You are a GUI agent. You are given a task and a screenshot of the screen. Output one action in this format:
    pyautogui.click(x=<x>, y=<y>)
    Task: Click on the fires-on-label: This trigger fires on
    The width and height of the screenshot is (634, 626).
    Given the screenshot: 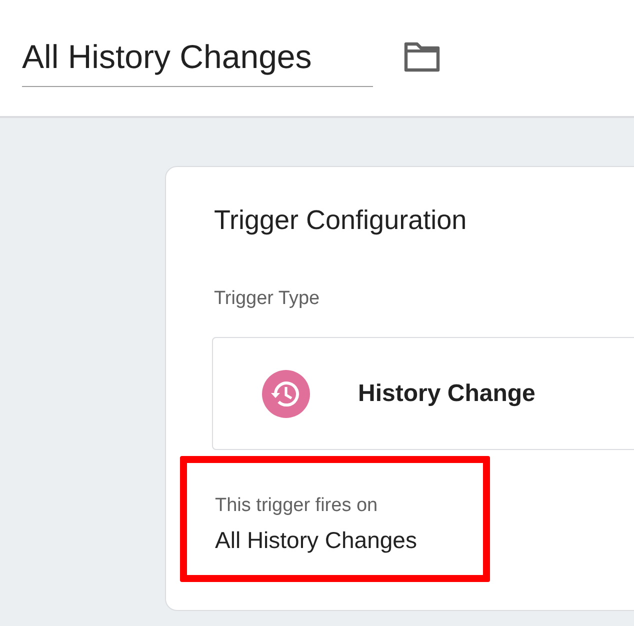 What is the action you would take?
    pyautogui.click(x=297, y=506)
    